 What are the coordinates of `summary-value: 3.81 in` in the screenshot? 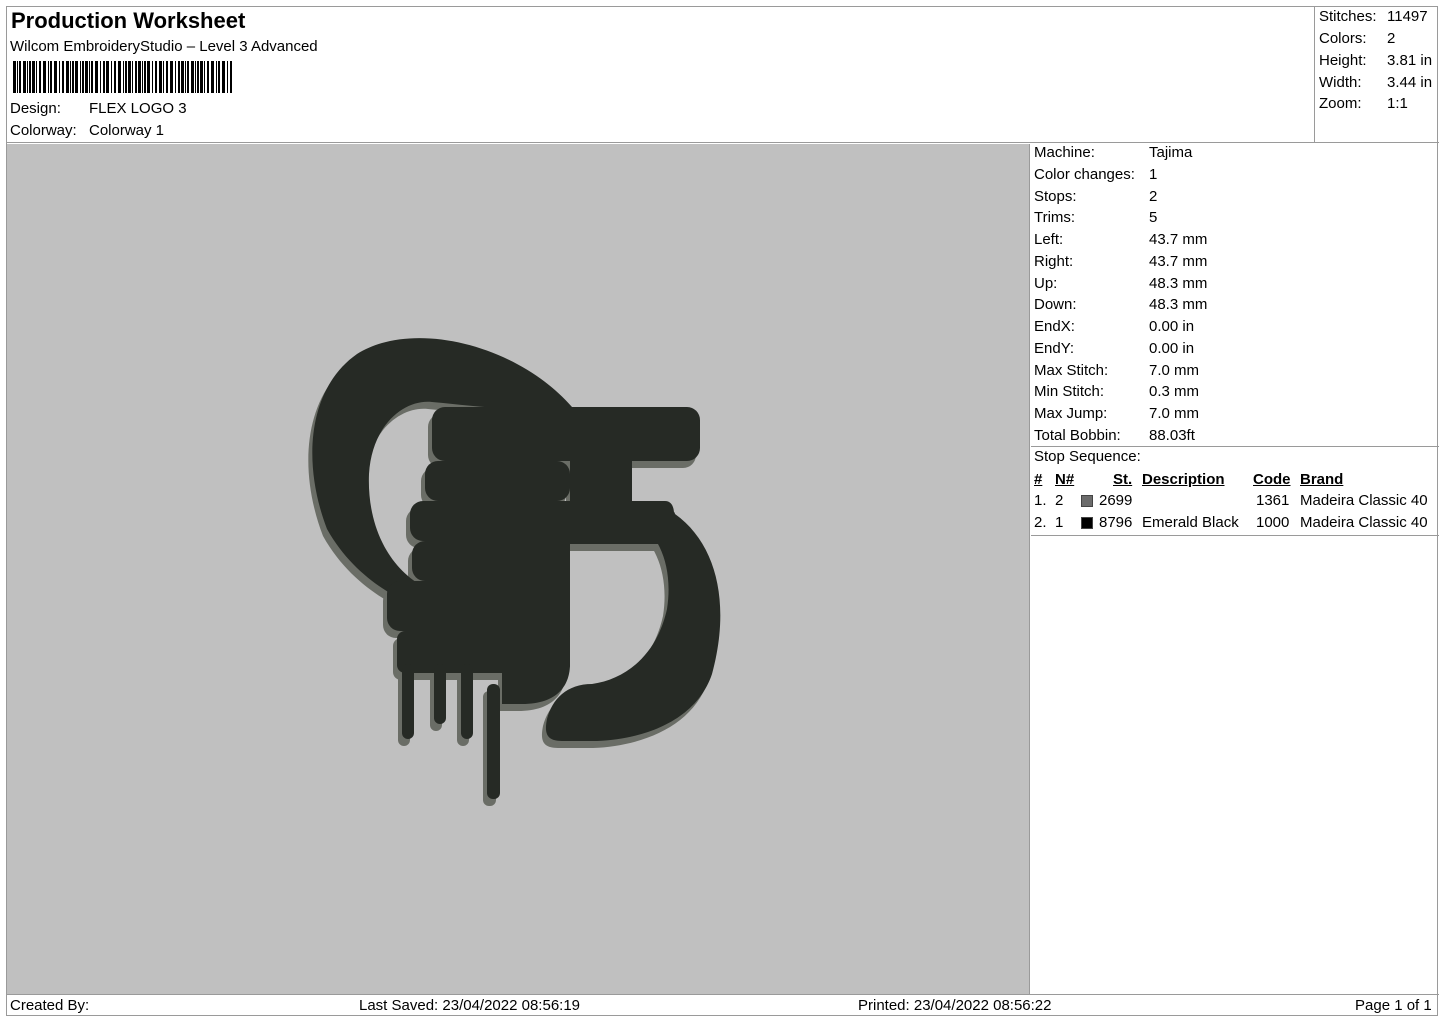 It's located at (1410, 60).